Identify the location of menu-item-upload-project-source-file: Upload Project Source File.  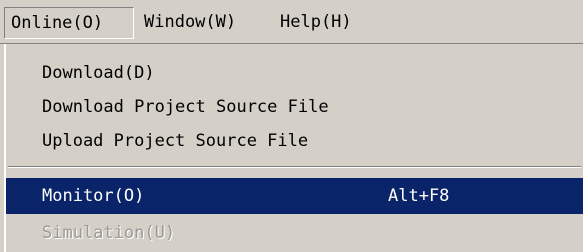
(294, 141).